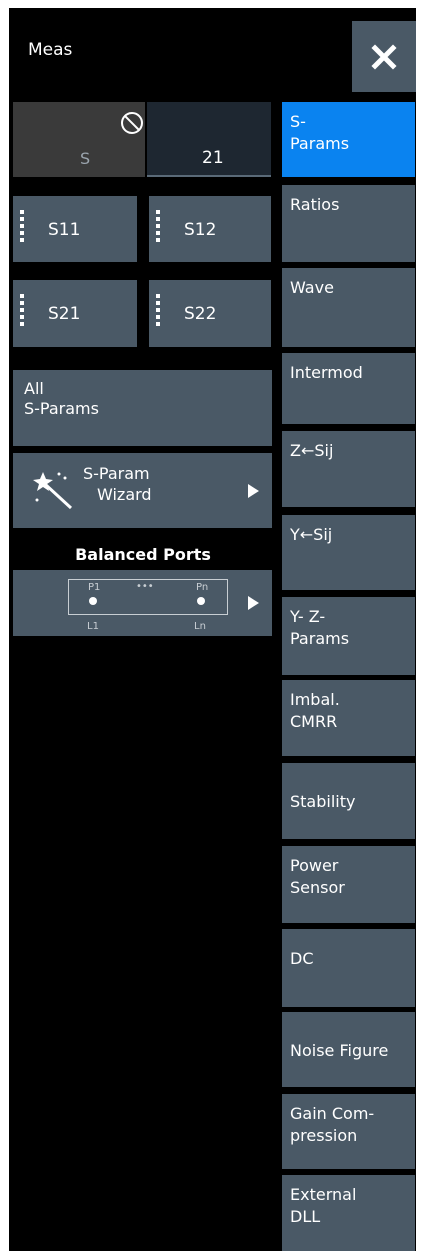  What do you see at coordinates (124, 494) in the screenshot?
I see `wizard-line2: Wizard` at bounding box center [124, 494].